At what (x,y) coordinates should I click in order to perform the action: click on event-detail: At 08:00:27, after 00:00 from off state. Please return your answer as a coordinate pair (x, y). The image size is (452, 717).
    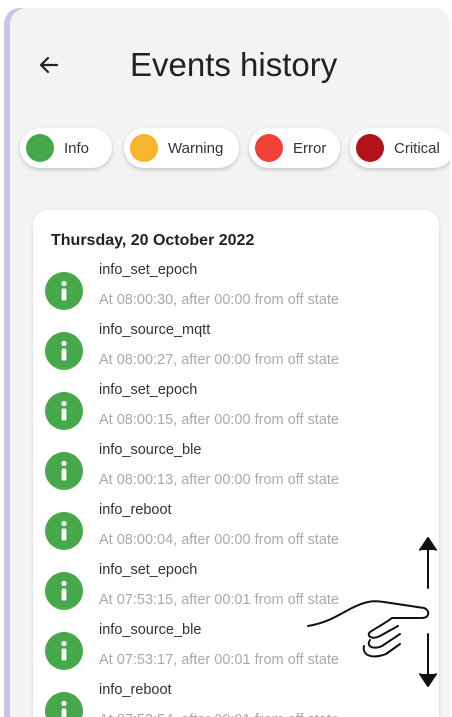
    Looking at the image, I should click on (219, 360).